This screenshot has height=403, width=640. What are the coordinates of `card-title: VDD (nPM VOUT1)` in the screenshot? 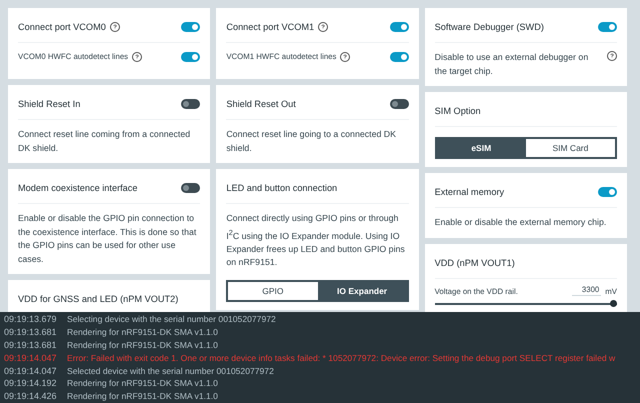 It's located at (474, 263).